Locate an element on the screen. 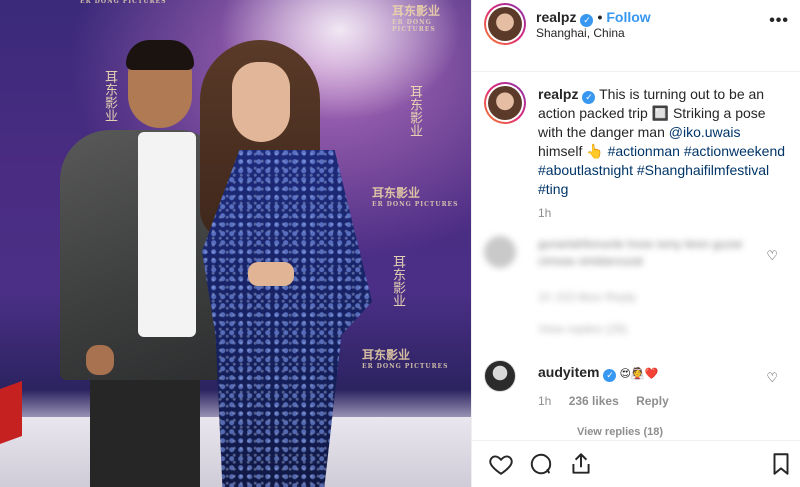  comment-item: audyitem ✓ 😍👰❤️ 1h 236 likes Reply ♡ is located at coordinates (639, 395).